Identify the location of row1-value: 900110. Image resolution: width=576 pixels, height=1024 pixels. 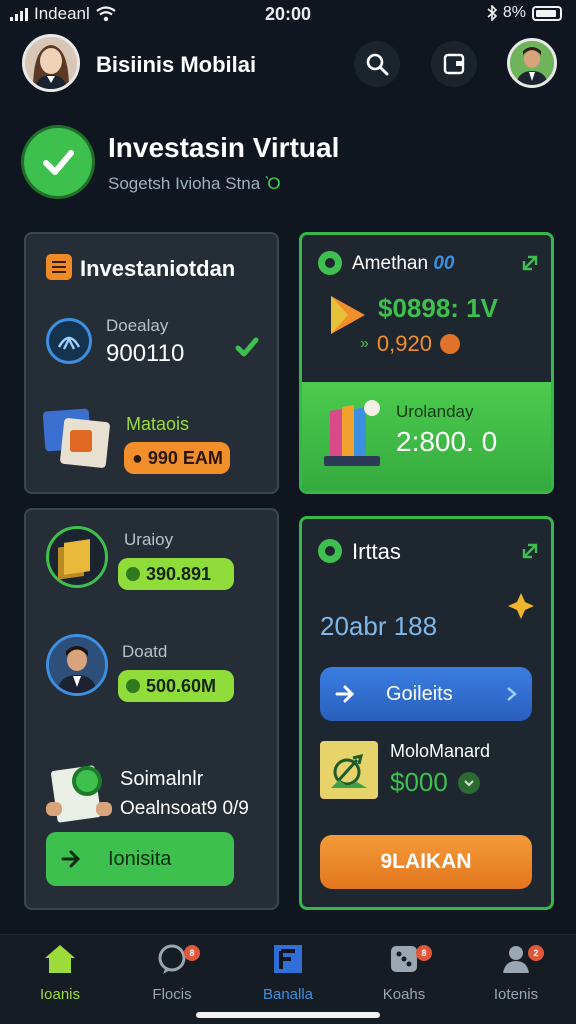
(145, 353).